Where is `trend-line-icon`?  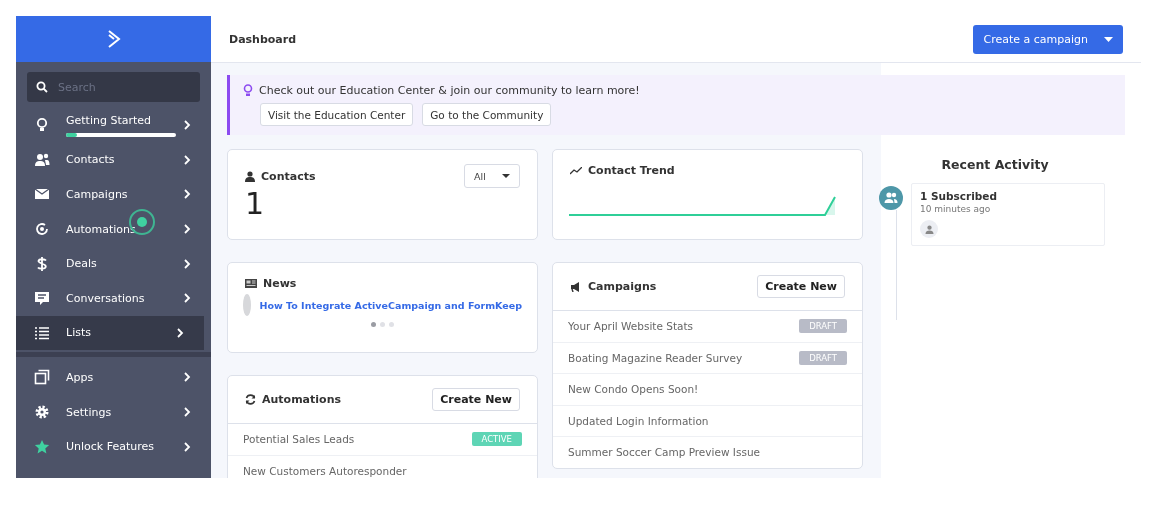
trend-line-icon is located at coordinates (576, 170).